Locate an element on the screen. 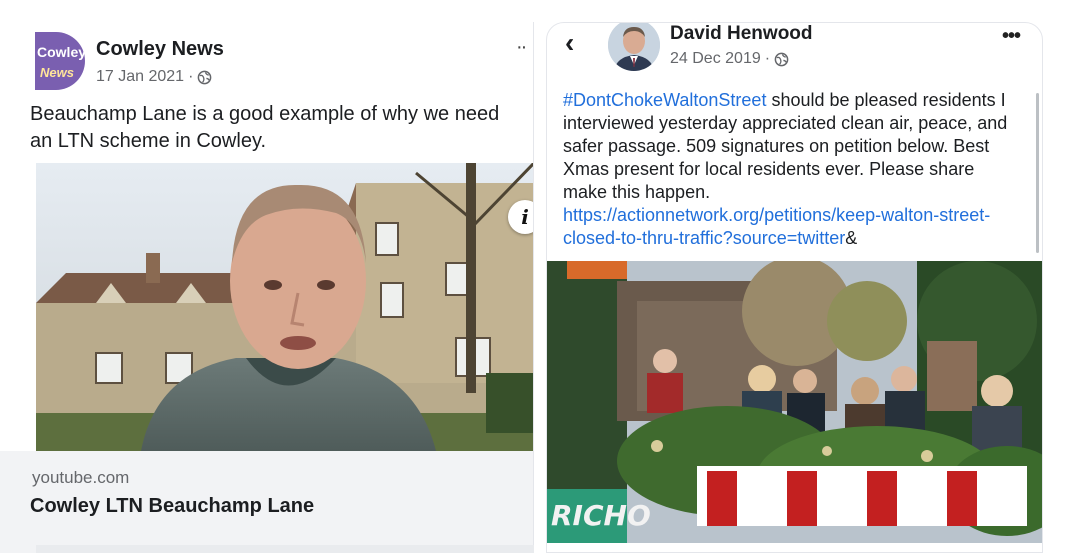 Image resolution: width=1080 pixels, height=553 pixels. chevron-left-icon: ‹ is located at coordinates (569, 43).